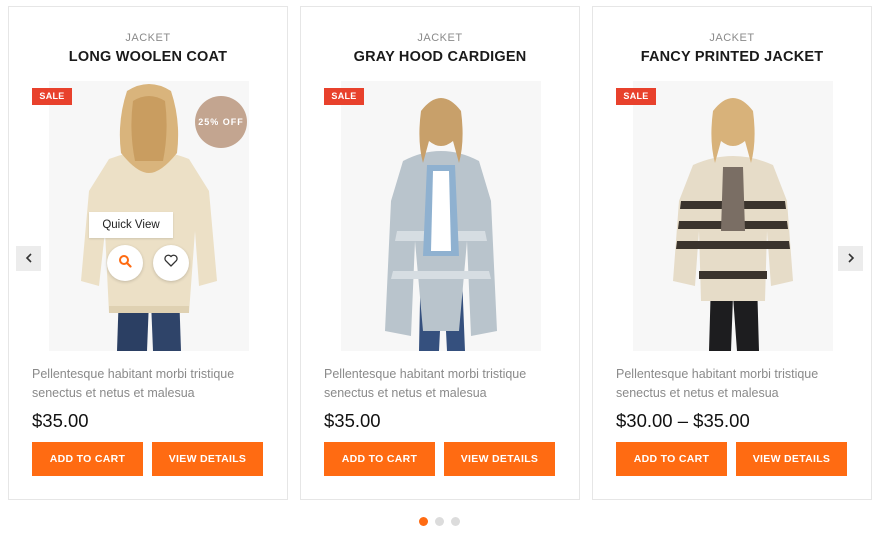  I want to click on carousel-next-button, so click(850, 258).